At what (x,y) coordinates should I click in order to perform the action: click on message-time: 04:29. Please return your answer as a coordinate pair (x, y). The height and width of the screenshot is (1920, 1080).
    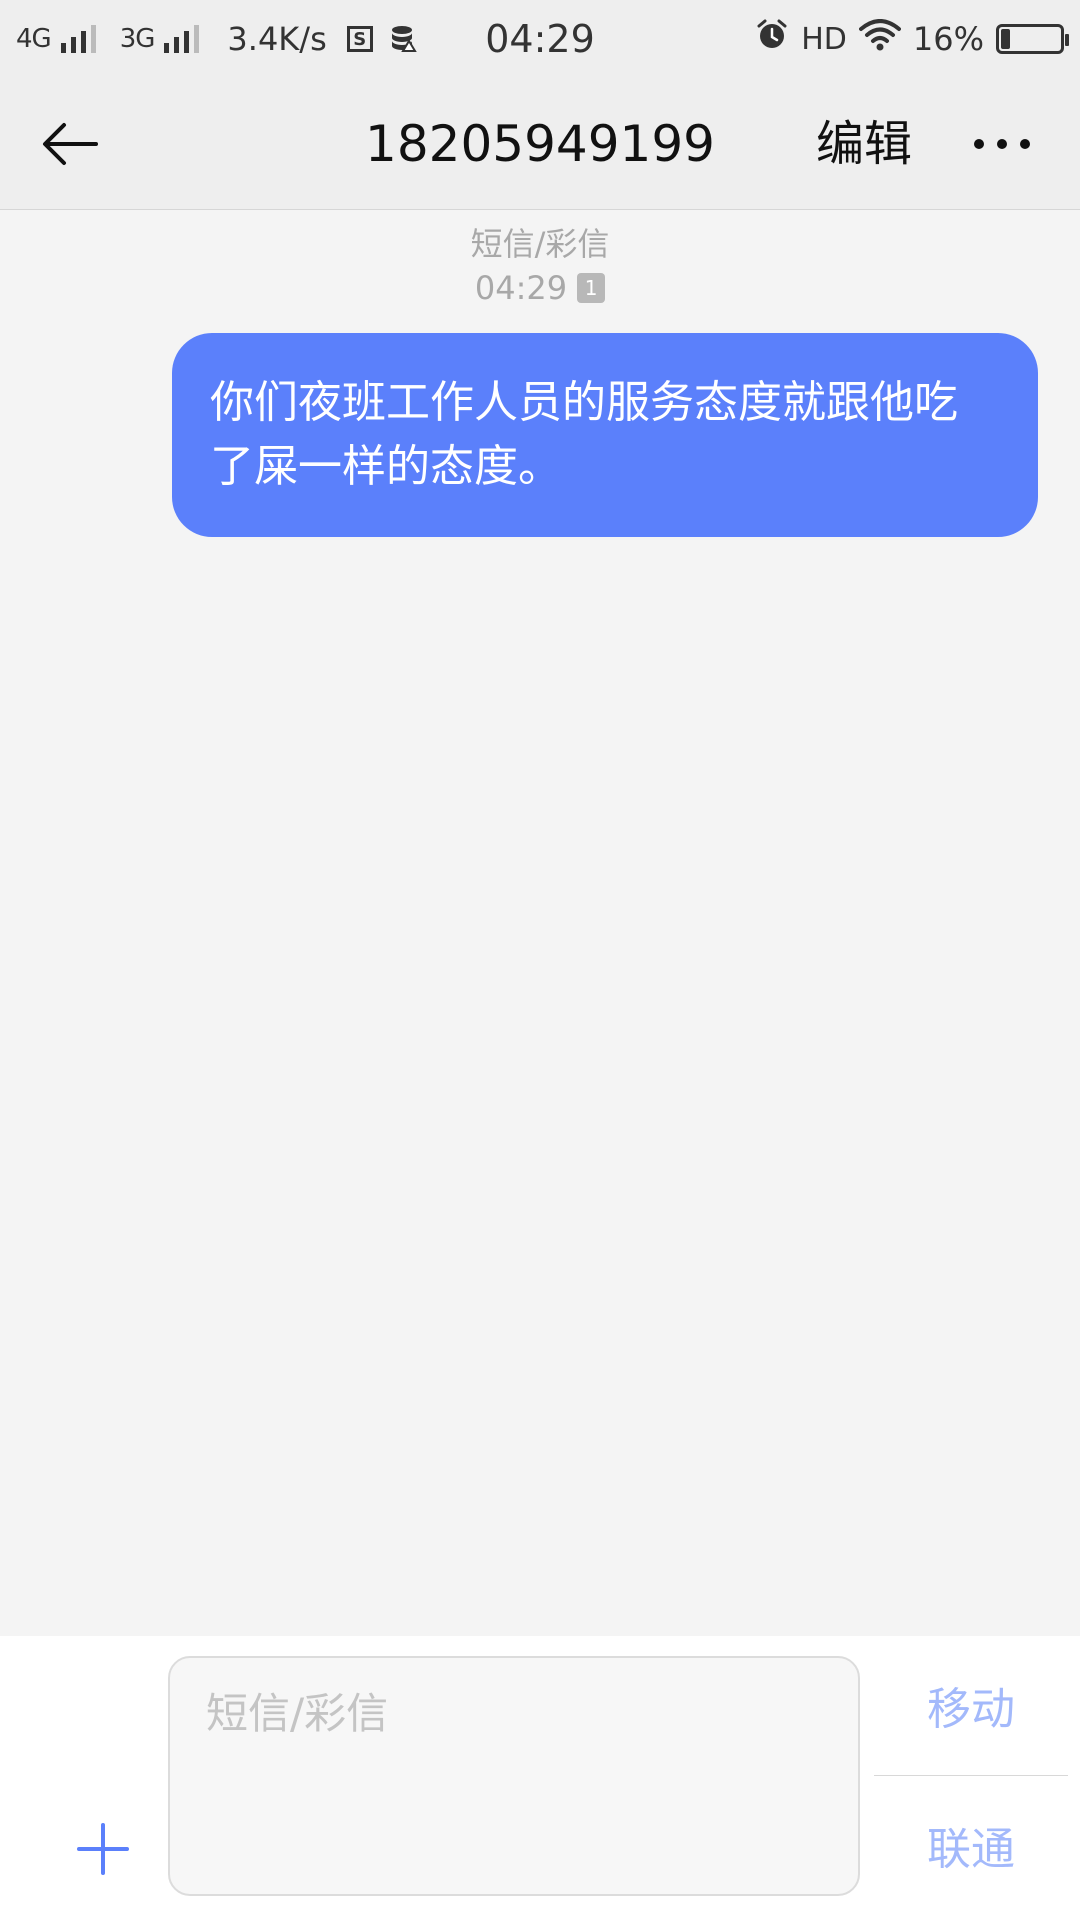
    Looking at the image, I should click on (521, 288).